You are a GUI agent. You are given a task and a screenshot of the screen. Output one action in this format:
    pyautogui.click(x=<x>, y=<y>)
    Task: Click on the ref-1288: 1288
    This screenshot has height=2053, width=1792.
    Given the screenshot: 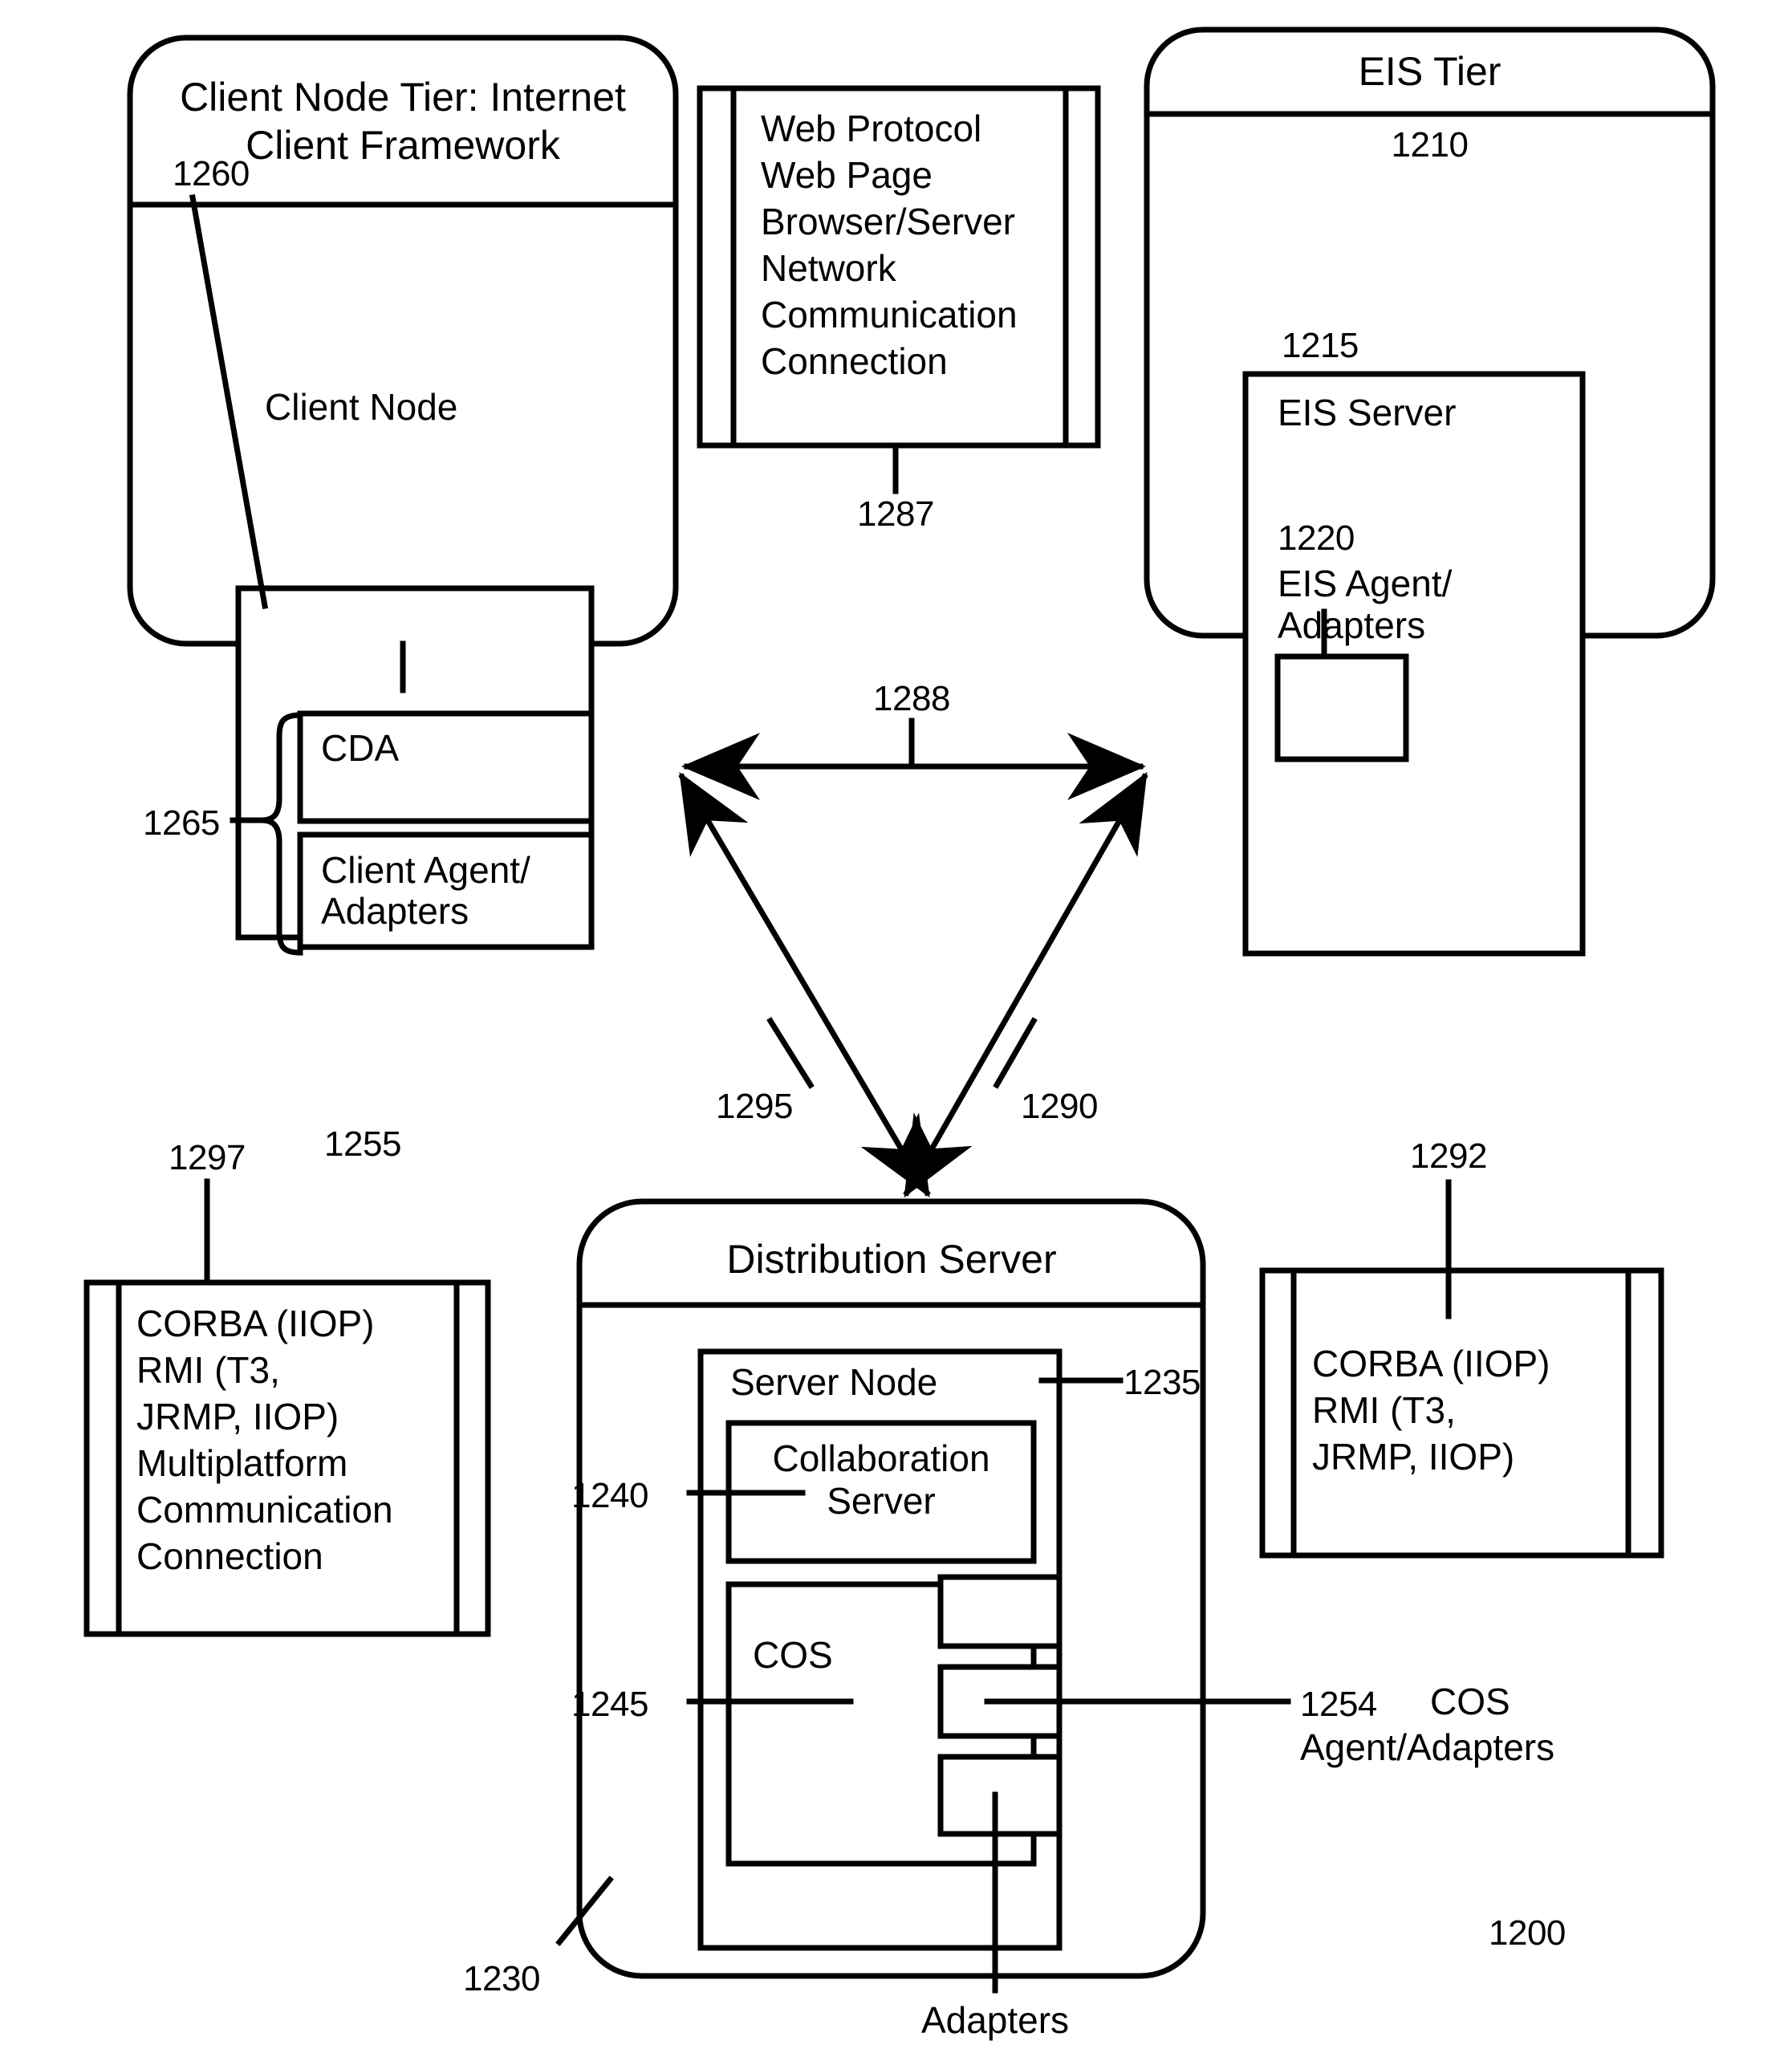 What is the action you would take?
    pyautogui.click(x=911, y=698)
    